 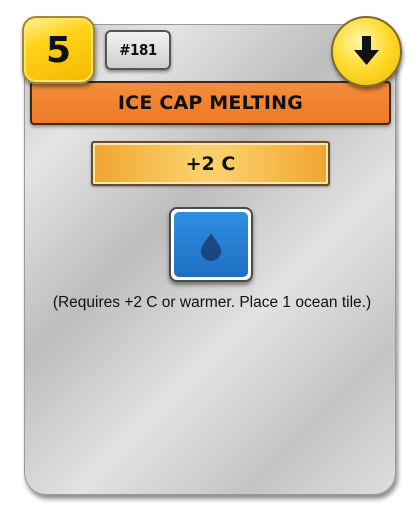 I want to click on card-number-badge: #181, so click(x=138, y=50).